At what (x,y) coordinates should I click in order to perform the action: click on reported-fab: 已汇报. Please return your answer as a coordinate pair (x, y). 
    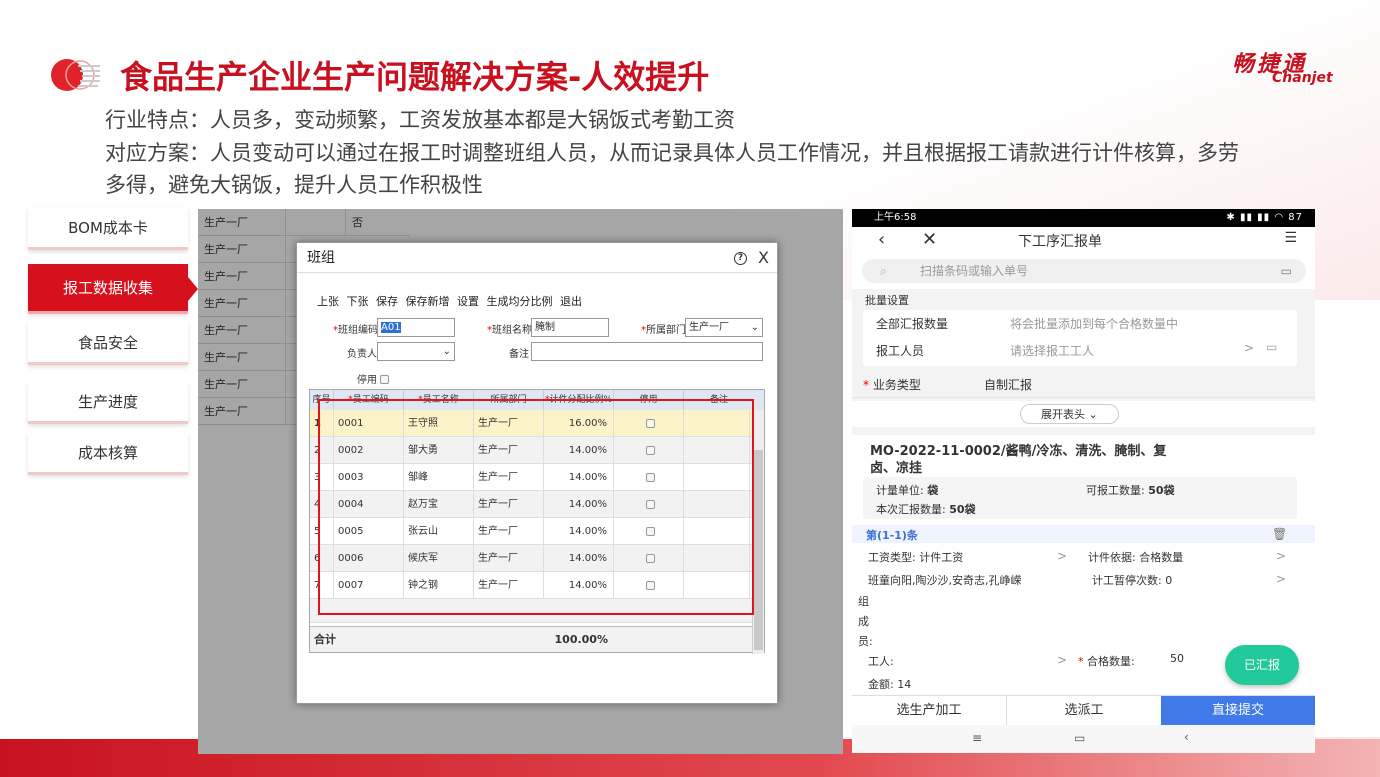
    Looking at the image, I should click on (1262, 665).